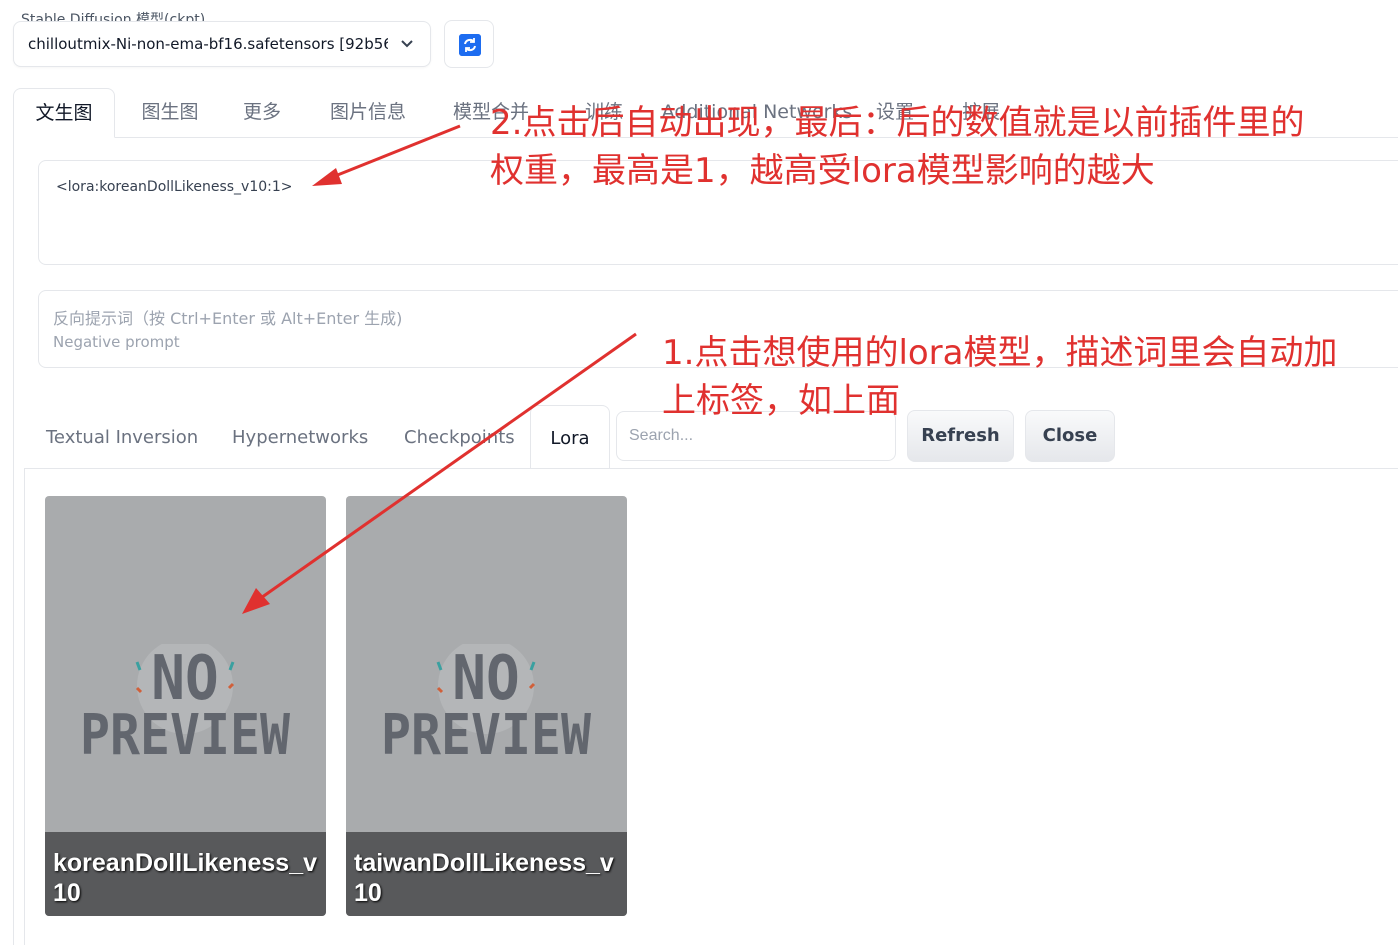 This screenshot has height=945, width=1398. I want to click on arrow-to-prompt-head, so click(327, 177).